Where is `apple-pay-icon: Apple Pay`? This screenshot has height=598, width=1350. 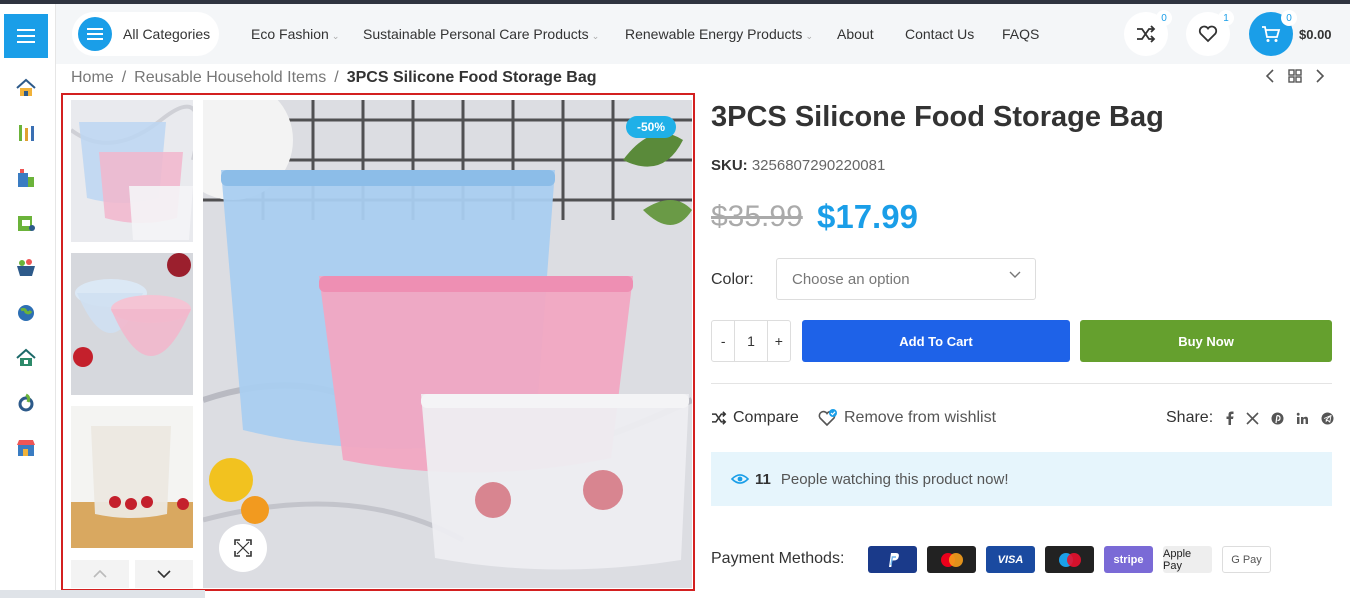 apple-pay-icon: Apple Pay is located at coordinates (1187, 559).